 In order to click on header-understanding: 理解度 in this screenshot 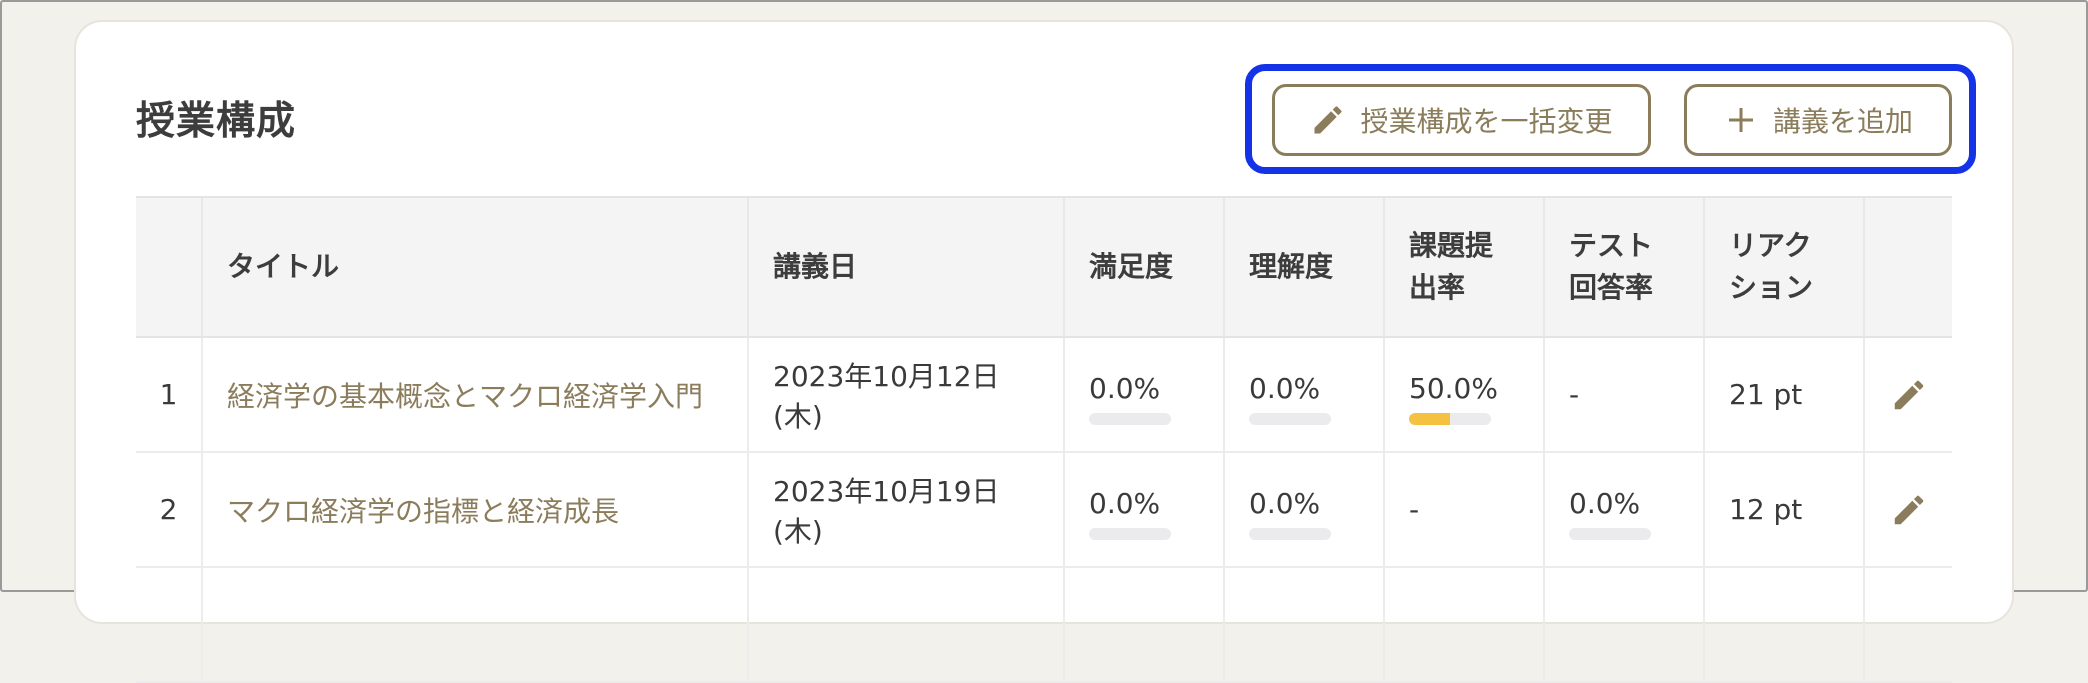, I will do `click(1303, 267)`.